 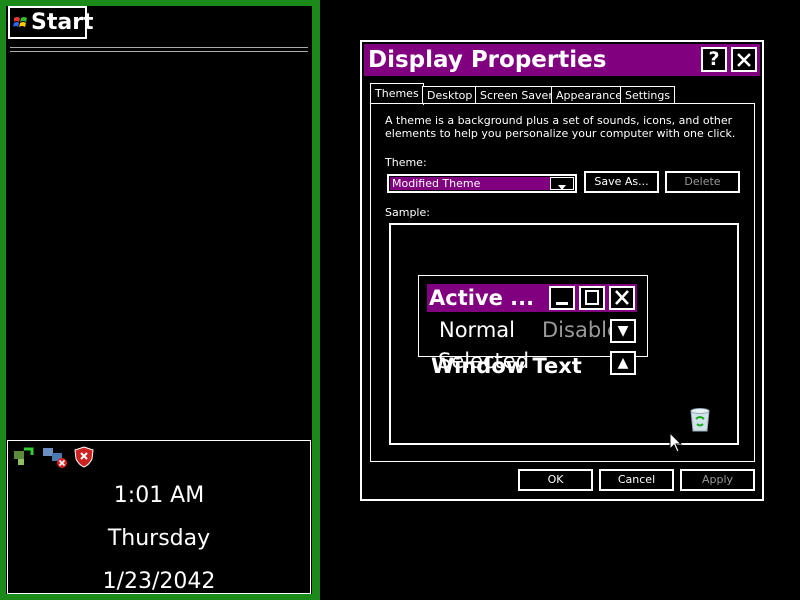 What do you see at coordinates (84, 457) in the screenshot?
I see `security-alert-icon` at bounding box center [84, 457].